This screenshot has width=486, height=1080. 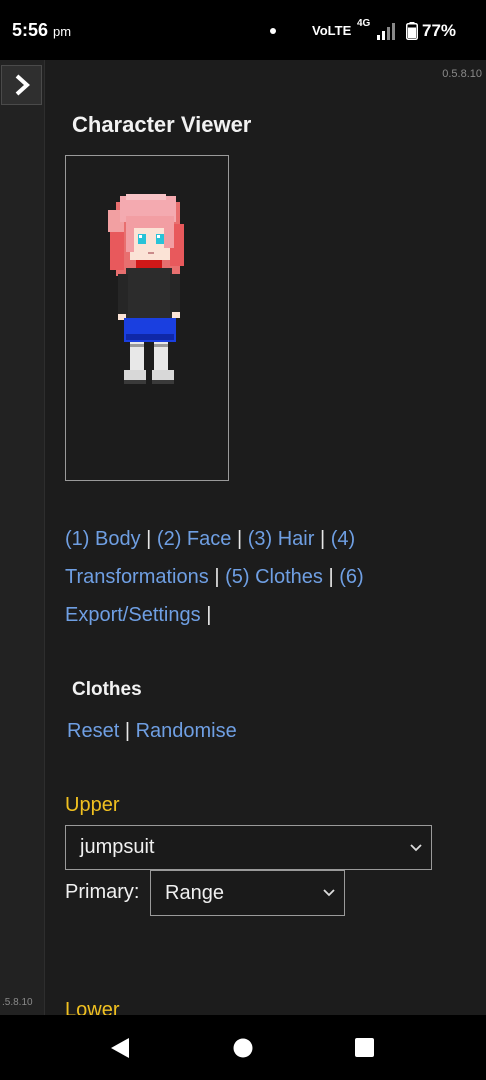 What do you see at coordinates (243, 30) in the screenshot?
I see `status-bar: 5:56 pm VoLTE 4G 77%` at bounding box center [243, 30].